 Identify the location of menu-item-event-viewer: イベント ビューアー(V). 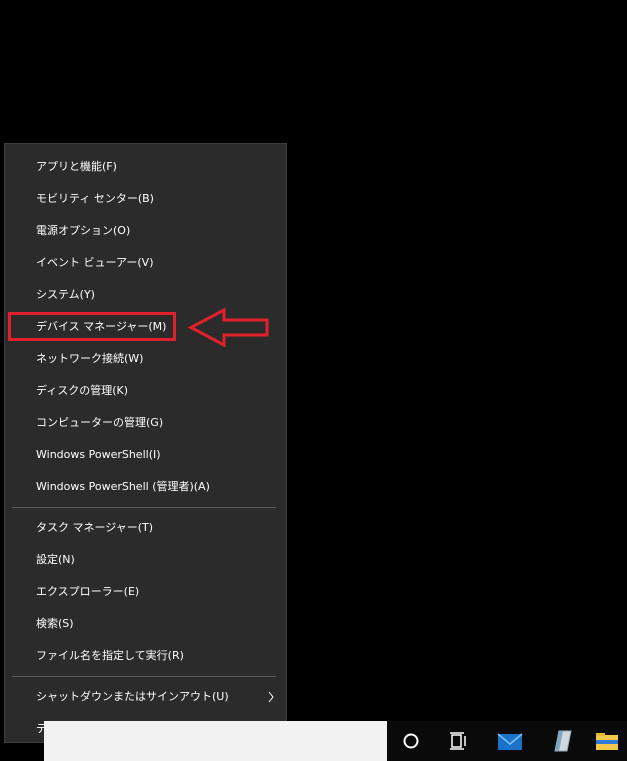
(145, 263).